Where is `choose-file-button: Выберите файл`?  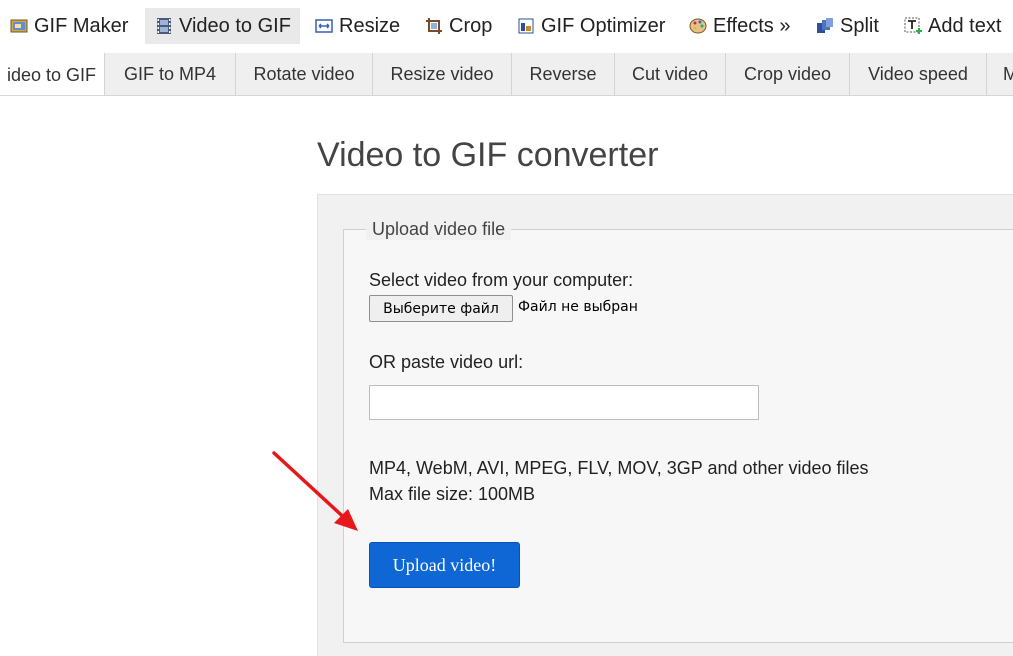
choose-file-button: Выберите файл is located at coordinates (441, 308).